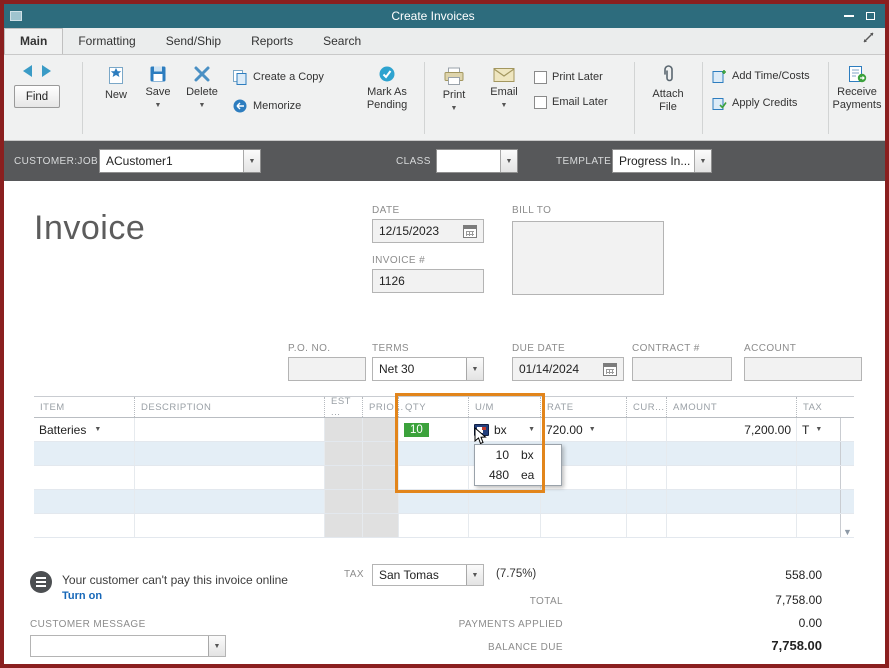 The width and height of the screenshot is (889, 668). What do you see at coordinates (327, 369) in the screenshot?
I see `po-number-field` at bounding box center [327, 369].